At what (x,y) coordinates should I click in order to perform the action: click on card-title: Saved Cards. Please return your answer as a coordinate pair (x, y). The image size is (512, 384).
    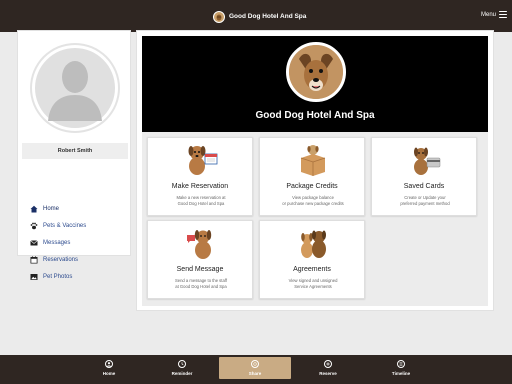
    Looking at the image, I should click on (424, 186).